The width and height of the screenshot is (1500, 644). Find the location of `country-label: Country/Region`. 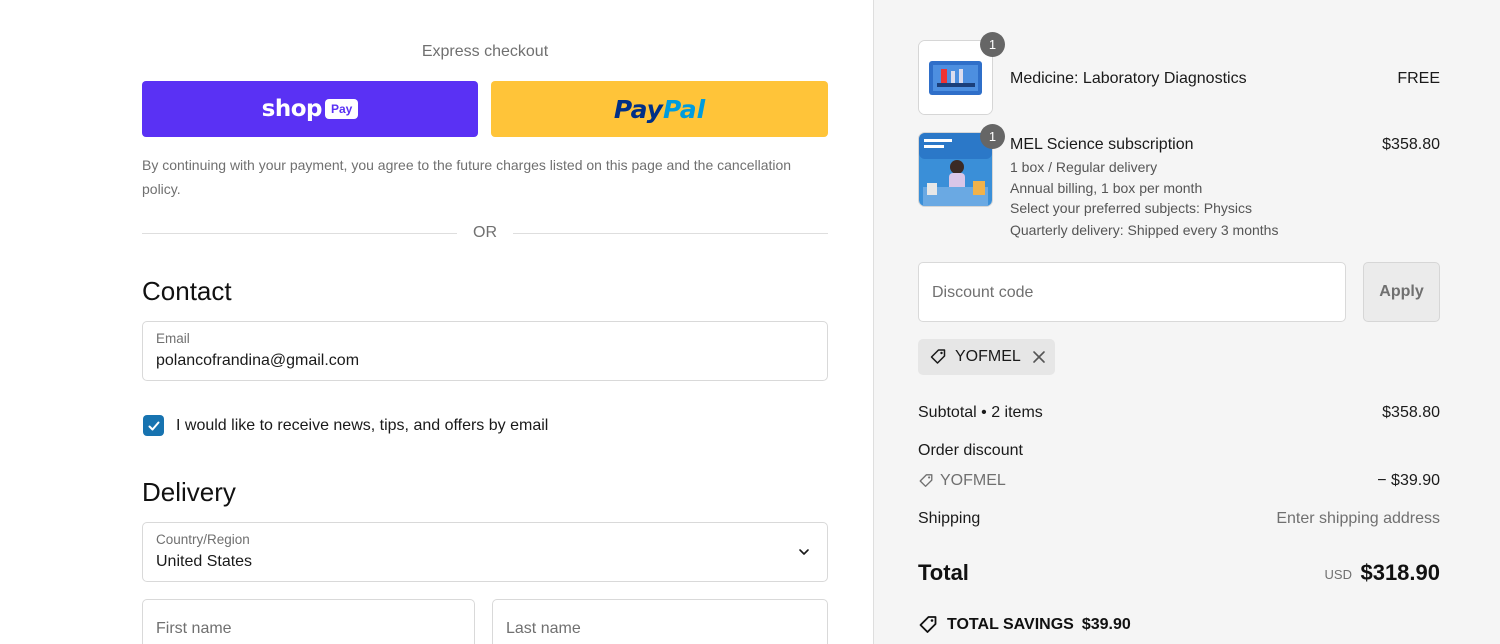

country-label: Country/Region is located at coordinates (203, 539).